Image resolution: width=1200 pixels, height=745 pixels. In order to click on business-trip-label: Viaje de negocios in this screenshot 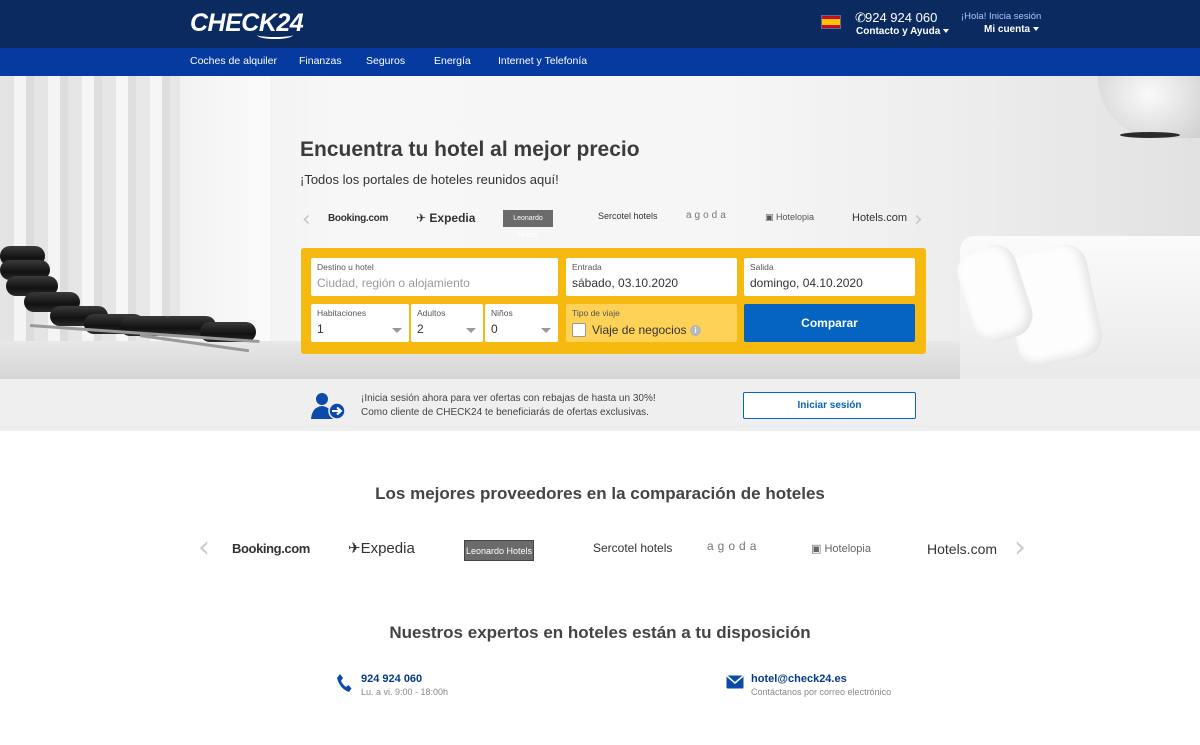, I will do `click(639, 330)`.